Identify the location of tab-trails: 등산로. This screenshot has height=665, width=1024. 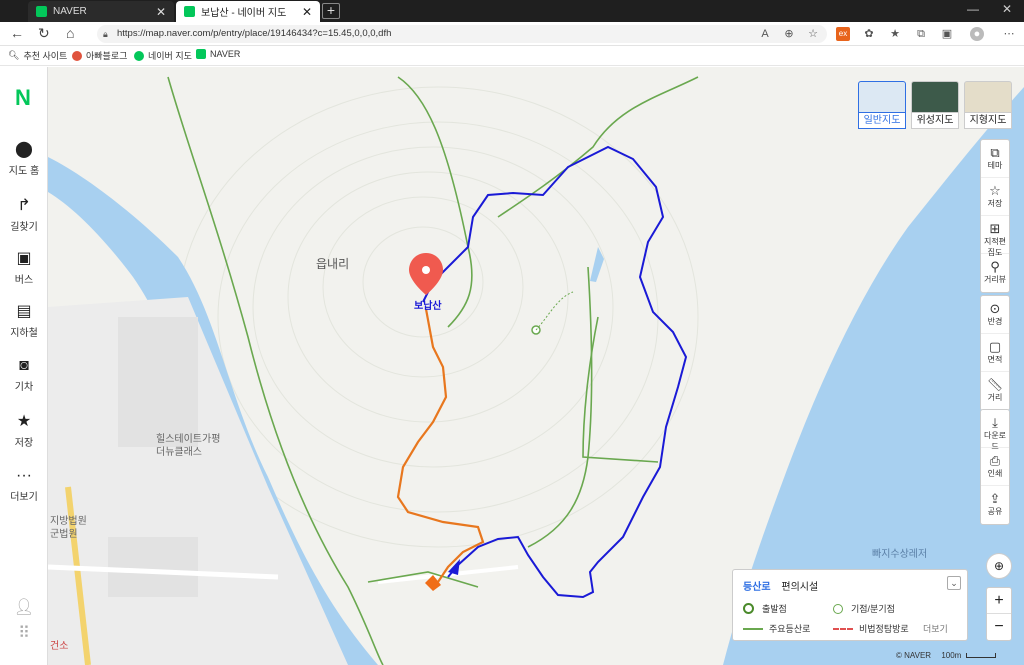
(757, 587).